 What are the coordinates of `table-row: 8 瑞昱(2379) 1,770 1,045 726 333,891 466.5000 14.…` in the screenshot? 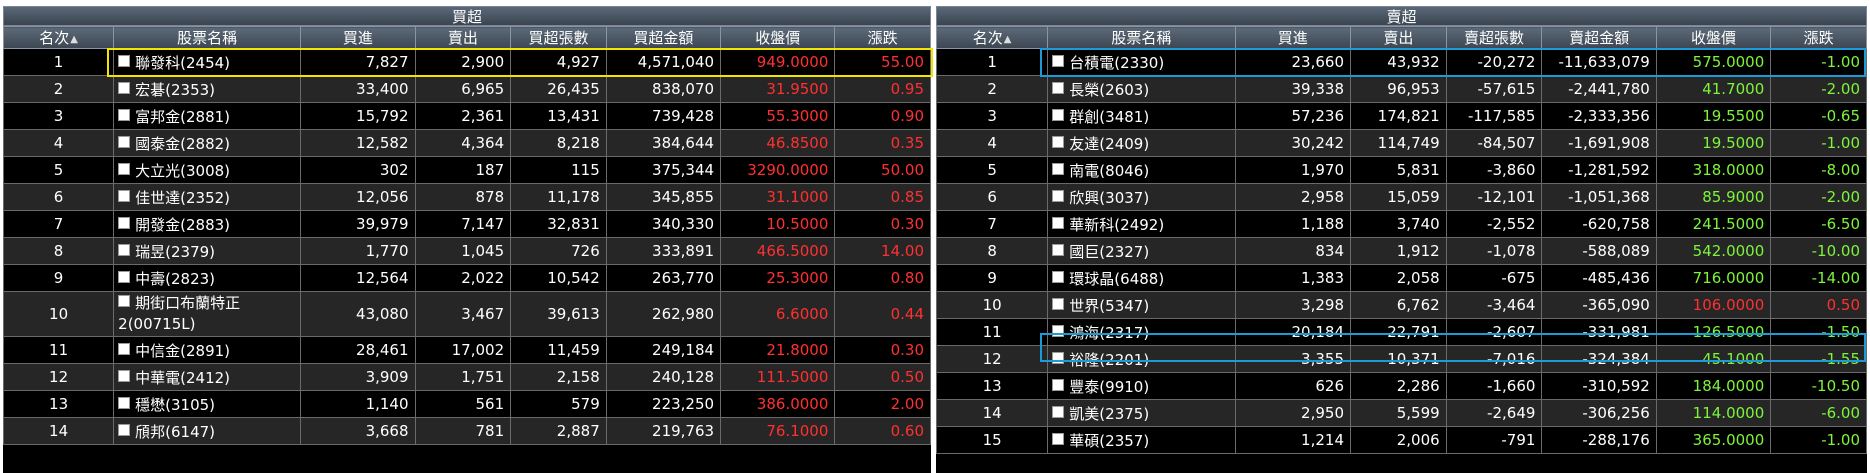 It's located at (466, 251).